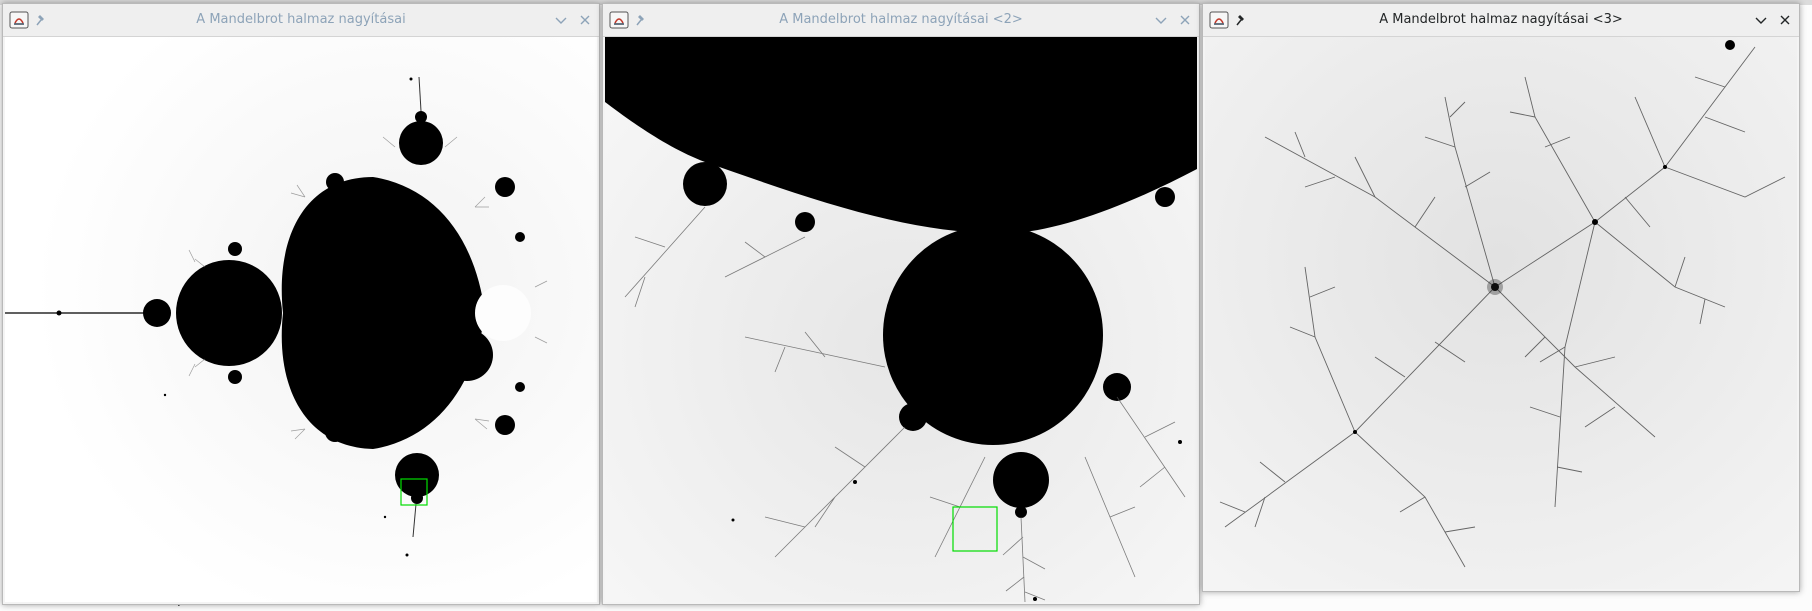 This screenshot has height=611, width=1812. Describe the element at coordinates (229, 313) in the screenshot. I see `period-2-bulb` at that location.